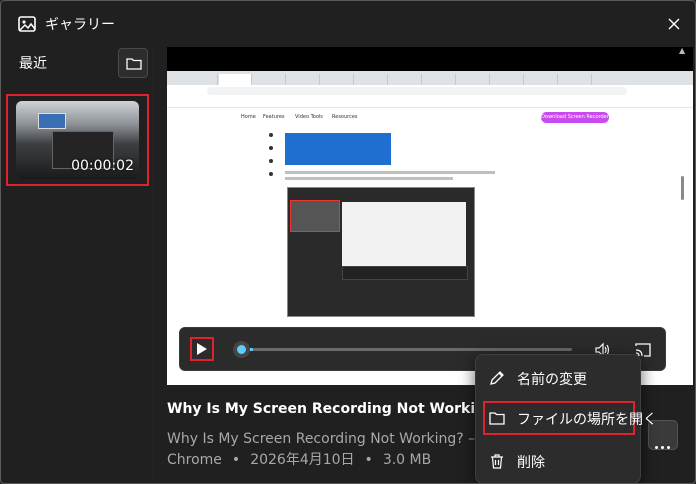  What do you see at coordinates (302, 460) in the screenshot?
I see `video-date: 2026年4月10日` at bounding box center [302, 460].